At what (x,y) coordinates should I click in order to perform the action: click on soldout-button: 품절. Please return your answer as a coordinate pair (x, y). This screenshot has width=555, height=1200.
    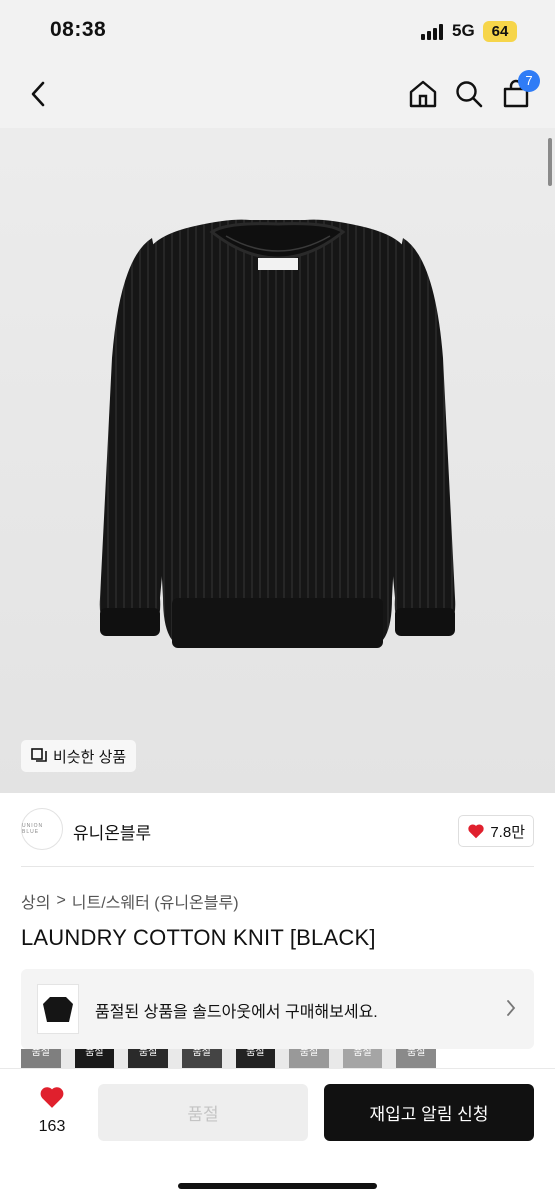
    Looking at the image, I should click on (203, 1112).